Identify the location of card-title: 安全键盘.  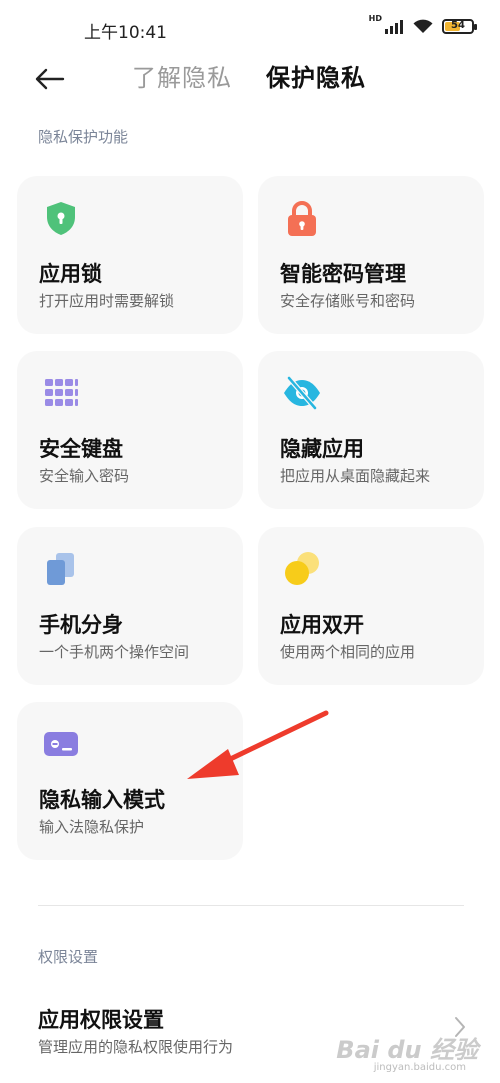
(81, 449).